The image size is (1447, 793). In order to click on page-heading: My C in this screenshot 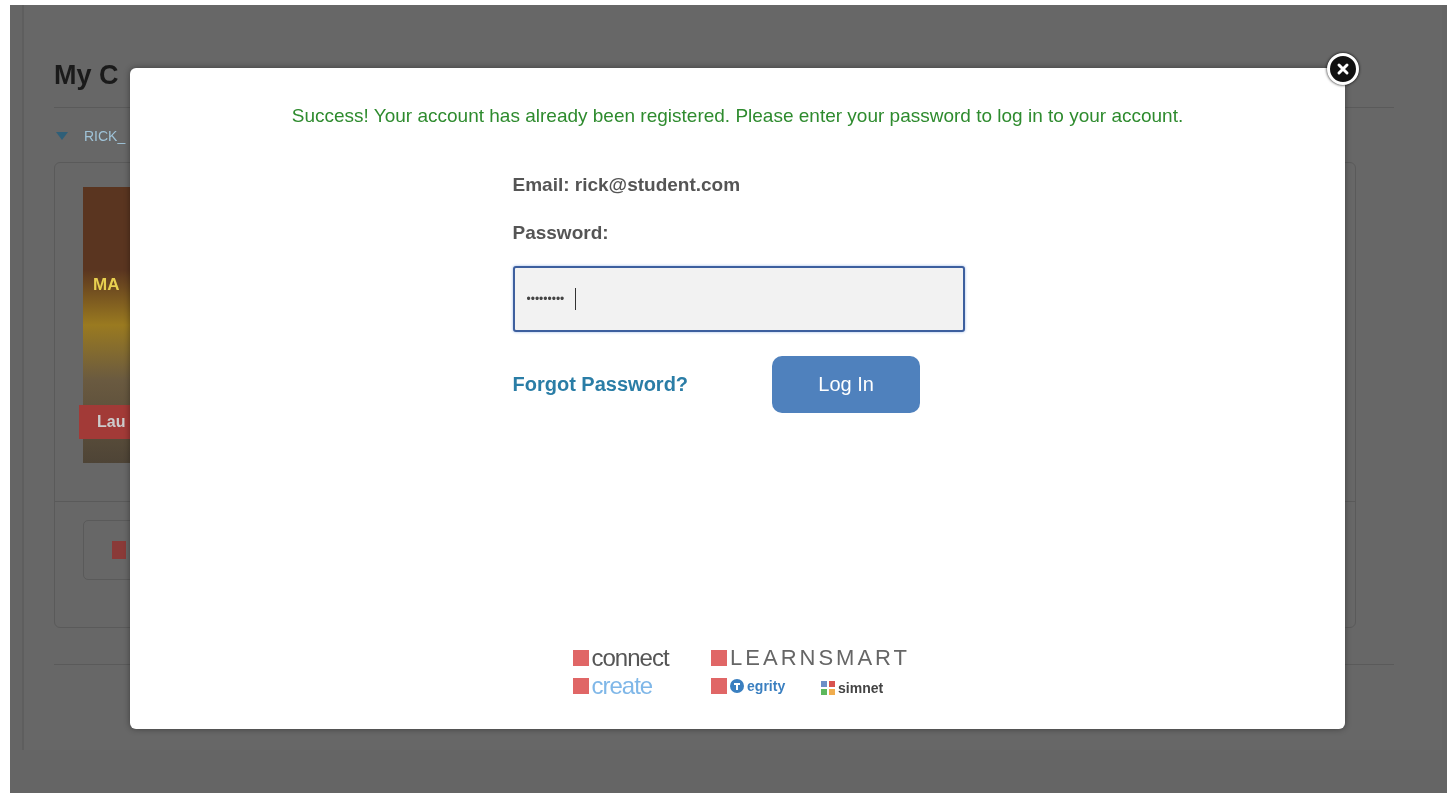, I will do `click(87, 75)`.